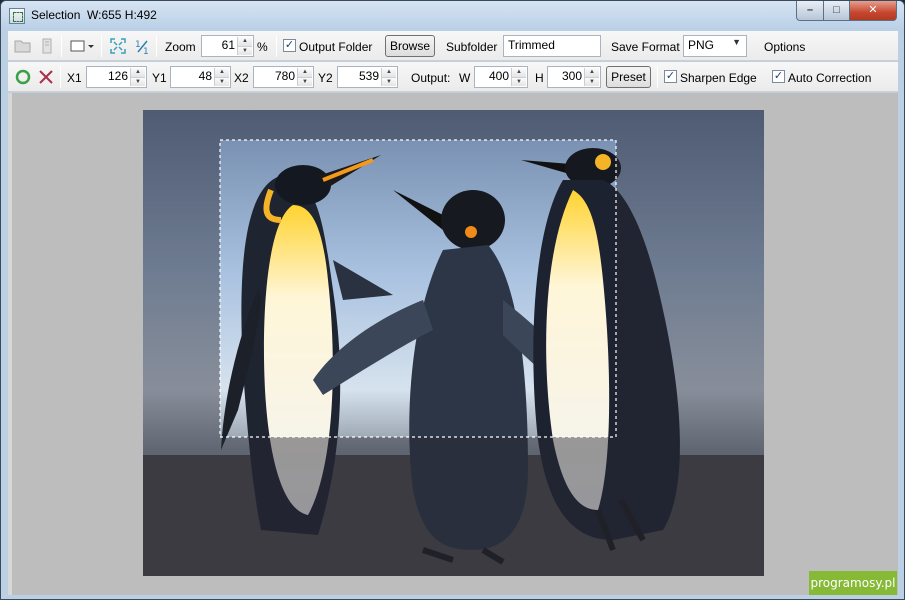  I want to click on sharpen-edge-label: Sharpen Edge, so click(718, 78).